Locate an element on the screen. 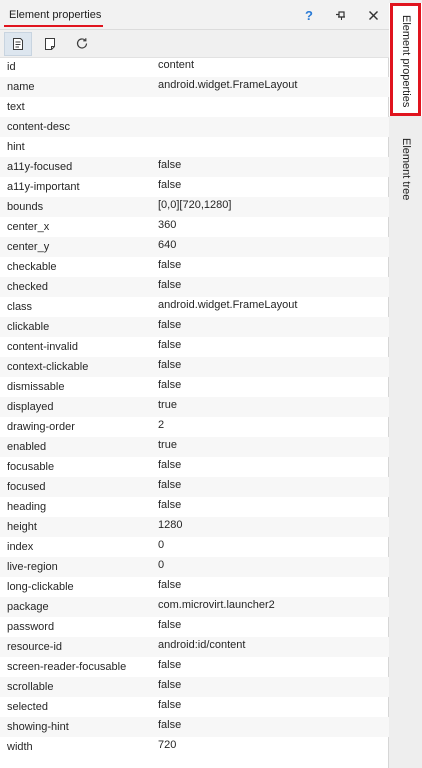 The width and height of the screenshot is (422, 768). property-row: context-clickable false is located at coordinates (194, 367).